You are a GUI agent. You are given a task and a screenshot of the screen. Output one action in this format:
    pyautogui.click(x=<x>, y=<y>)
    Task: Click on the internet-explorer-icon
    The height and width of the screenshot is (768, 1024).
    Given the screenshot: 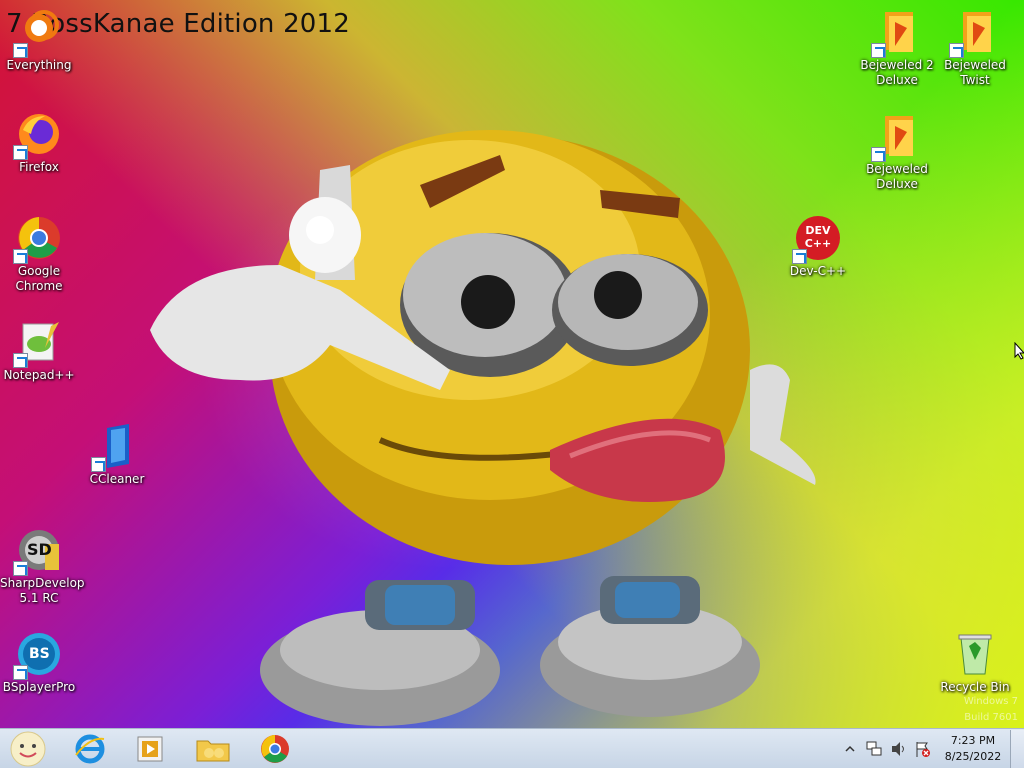 What is the action you would take?
    pyautogui.click(x=90, y=749)
    